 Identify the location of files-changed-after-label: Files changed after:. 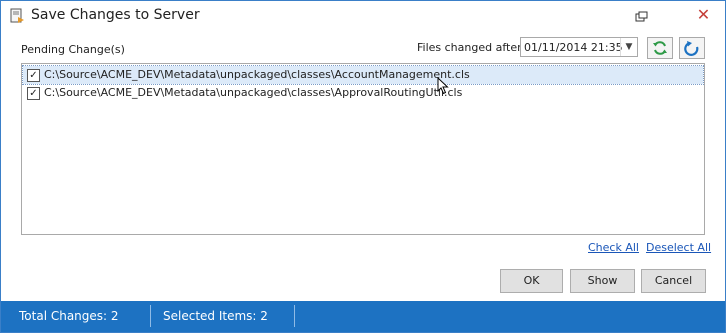
(471, 47).